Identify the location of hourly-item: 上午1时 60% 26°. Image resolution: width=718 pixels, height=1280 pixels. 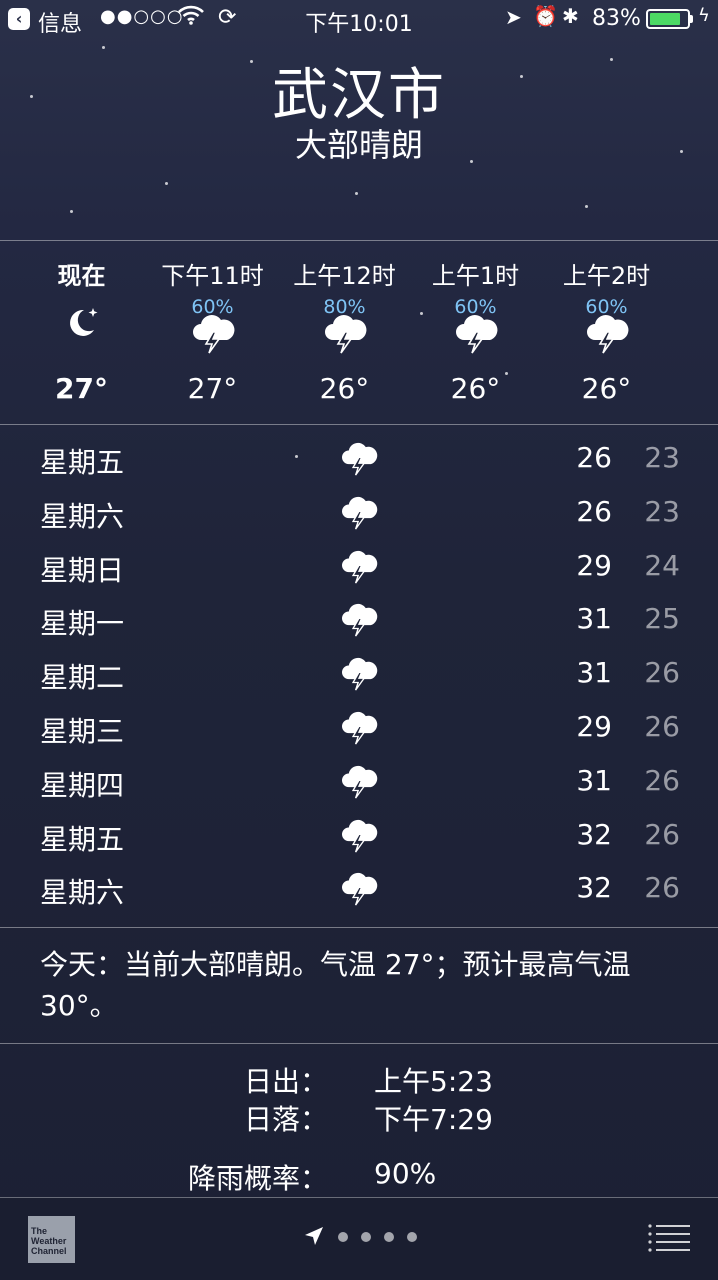
(475, 333).